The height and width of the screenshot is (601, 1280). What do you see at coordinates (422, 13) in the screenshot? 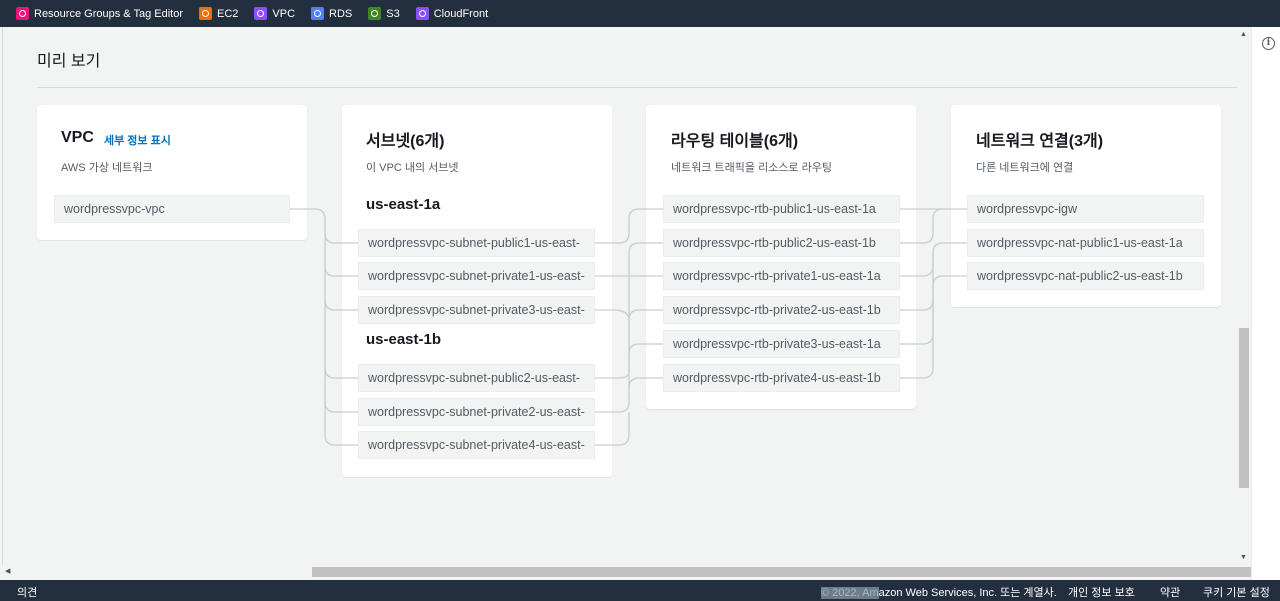
I see `cloudfront-icon` at bounding box center [422, 13].